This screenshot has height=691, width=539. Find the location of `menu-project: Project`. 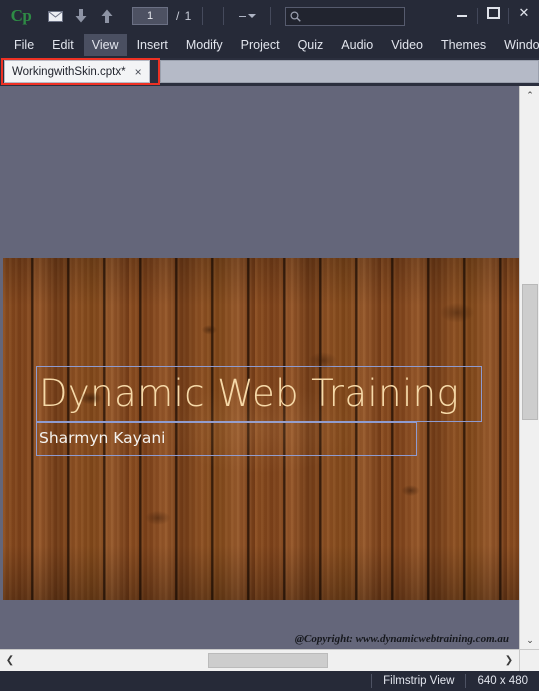

menu-project: Project is located at coordinates (260, 45).